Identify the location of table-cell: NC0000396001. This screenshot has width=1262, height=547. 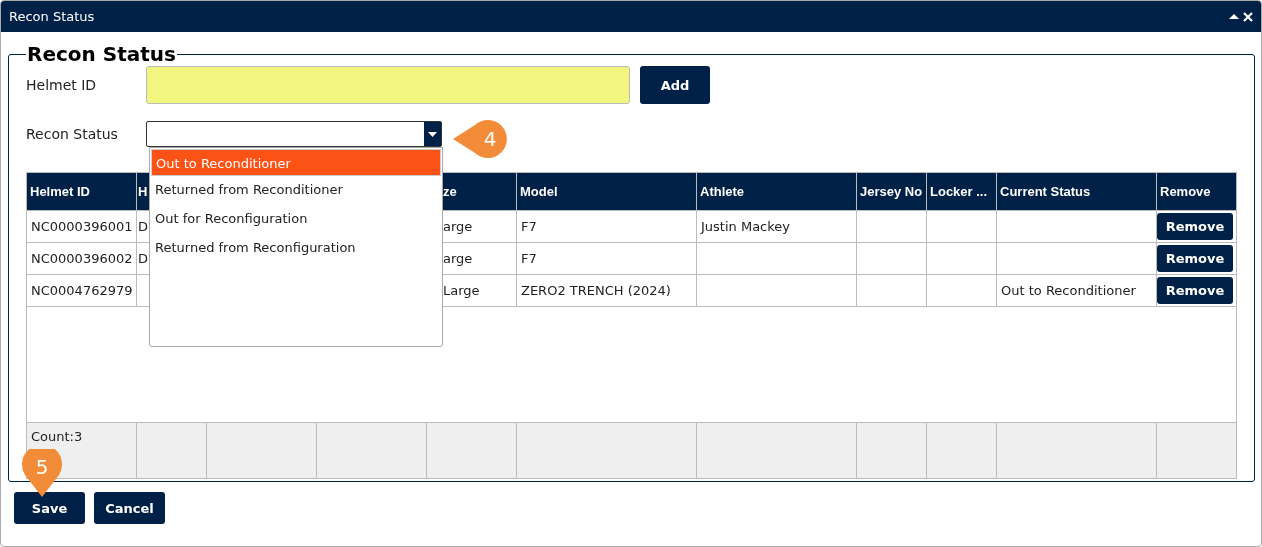
(82, 226).